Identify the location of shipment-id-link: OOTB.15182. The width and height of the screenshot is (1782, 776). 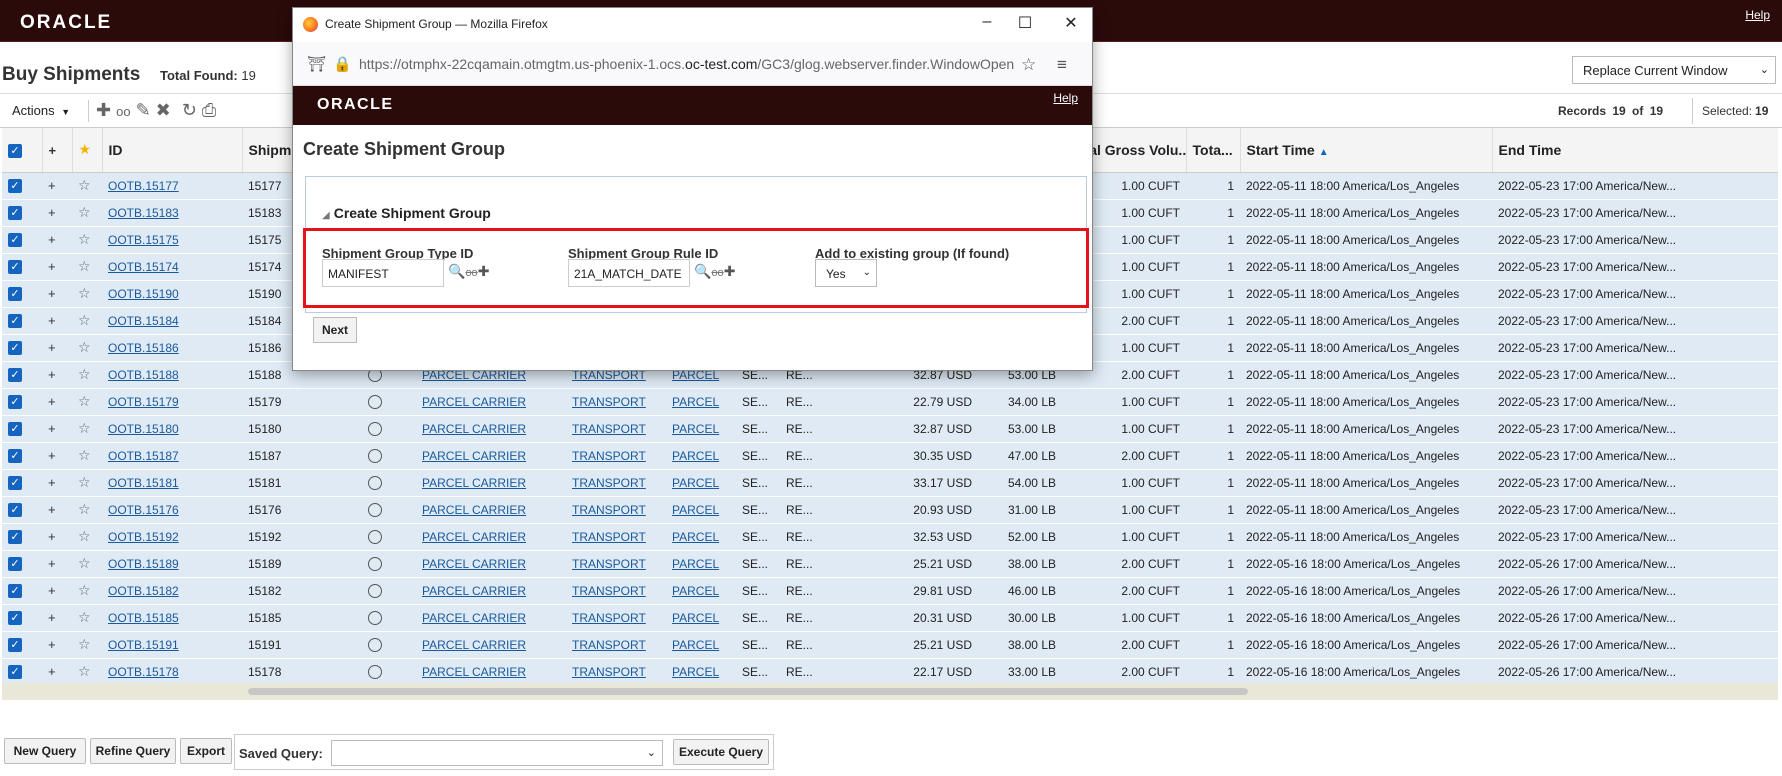
(143, 591).